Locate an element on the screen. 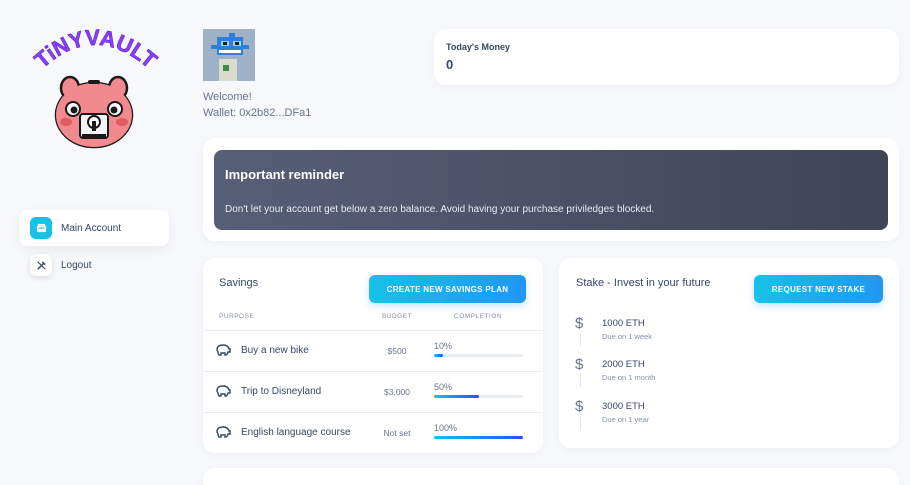  stake-amount: 3000 ETH is located at coordinates (623, 406).